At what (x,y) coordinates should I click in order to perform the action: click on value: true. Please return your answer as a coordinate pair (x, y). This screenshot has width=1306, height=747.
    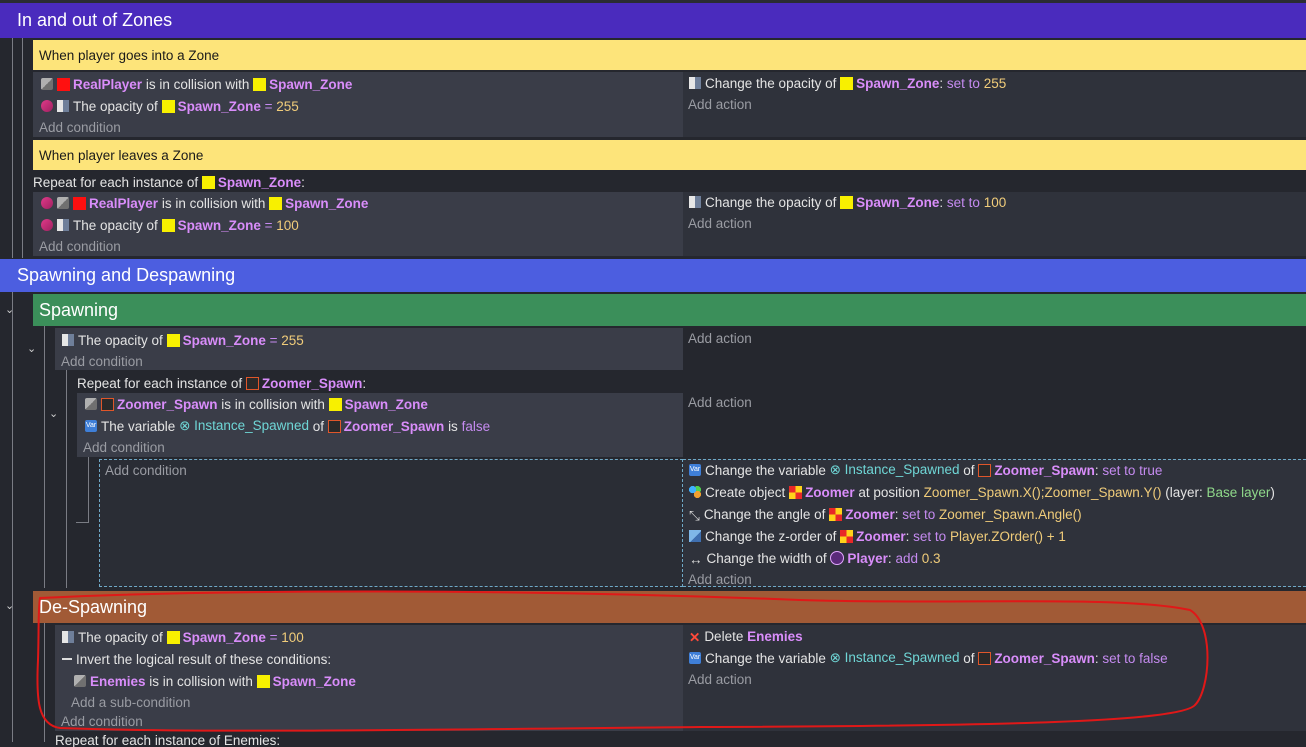
    Looking at the image, I should click on (1150, 470).